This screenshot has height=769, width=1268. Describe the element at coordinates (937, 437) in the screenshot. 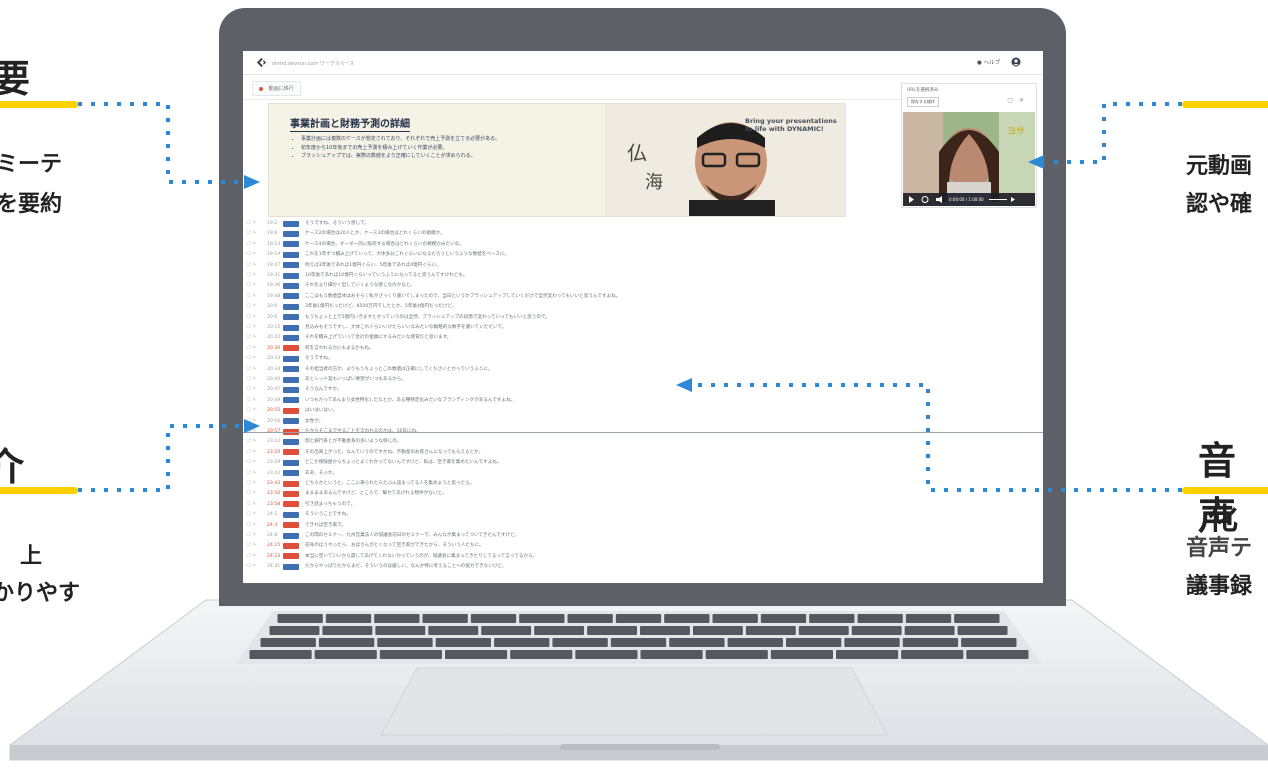

I see `connector-voice` at that location.